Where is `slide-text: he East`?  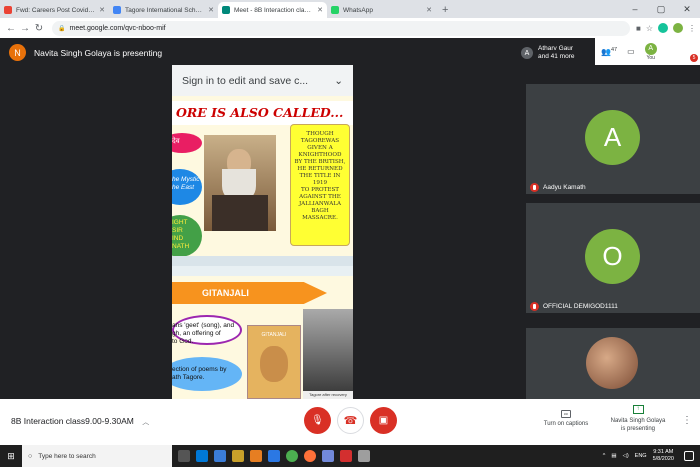 slide-text: he East is located at coordinates (183, 187).